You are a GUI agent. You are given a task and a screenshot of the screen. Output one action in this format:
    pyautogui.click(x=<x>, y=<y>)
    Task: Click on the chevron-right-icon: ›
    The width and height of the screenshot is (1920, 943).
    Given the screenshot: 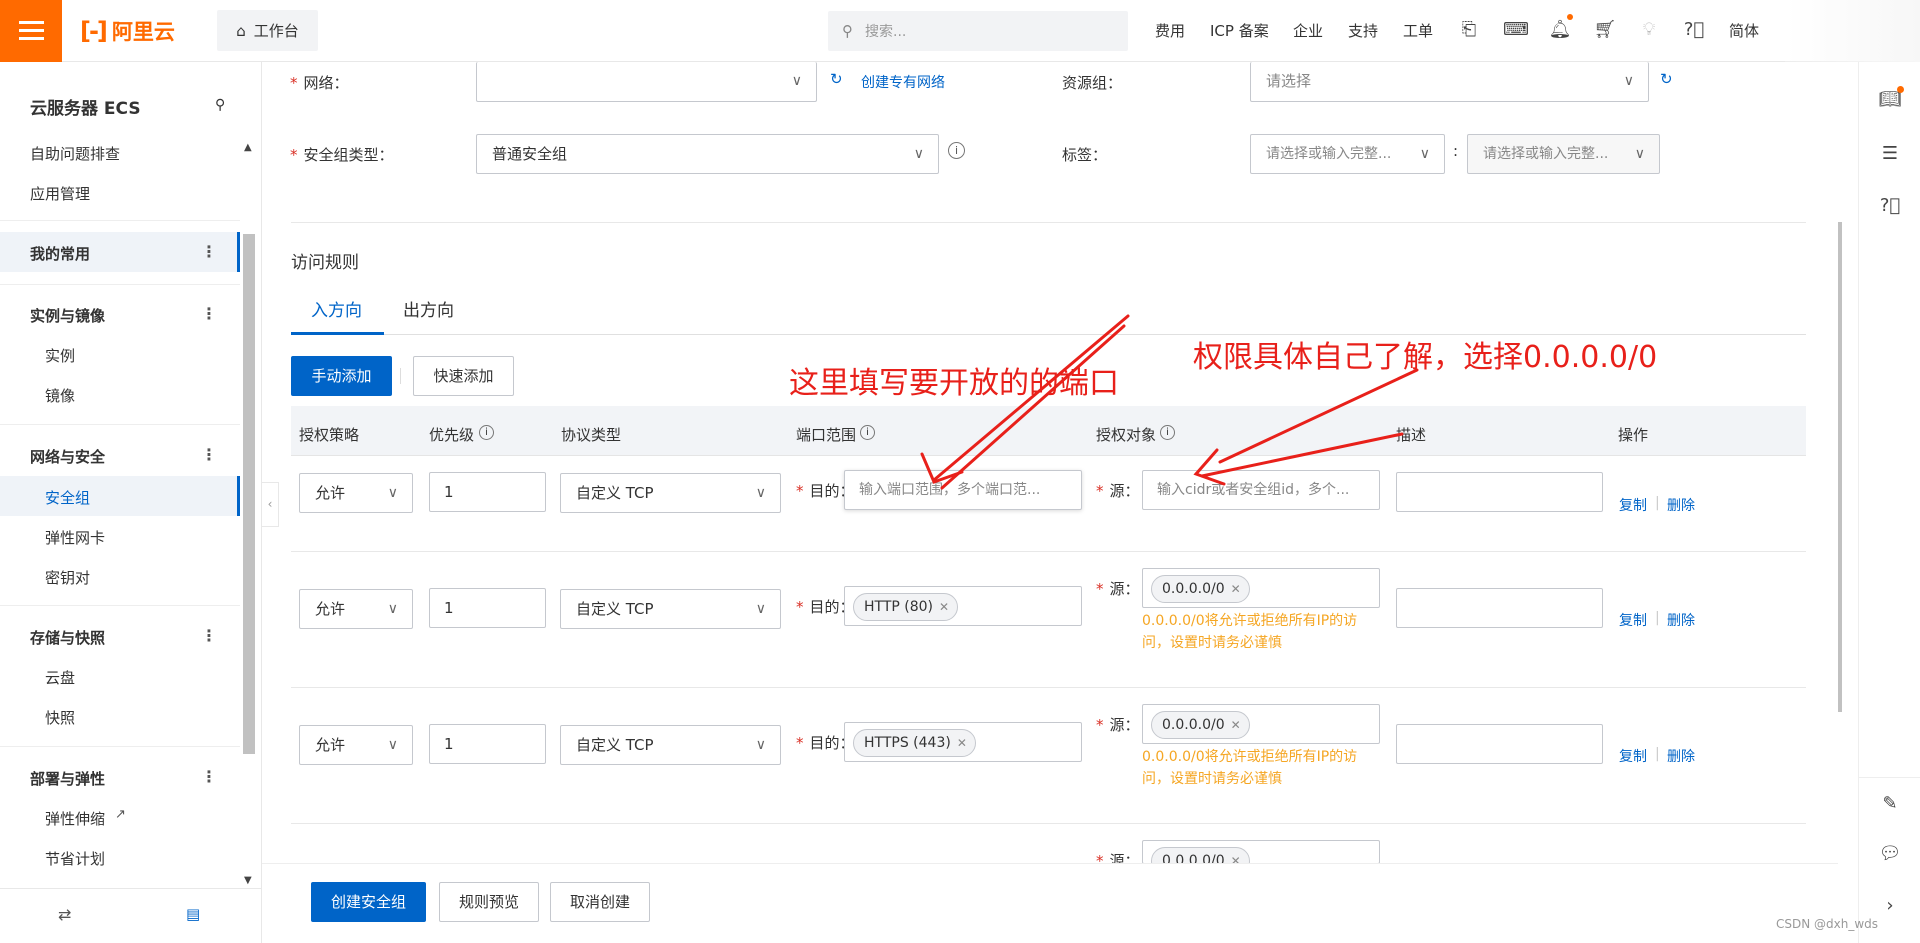 What is the action you would take?
    pyautogui.click(x=1890, y=906)
    